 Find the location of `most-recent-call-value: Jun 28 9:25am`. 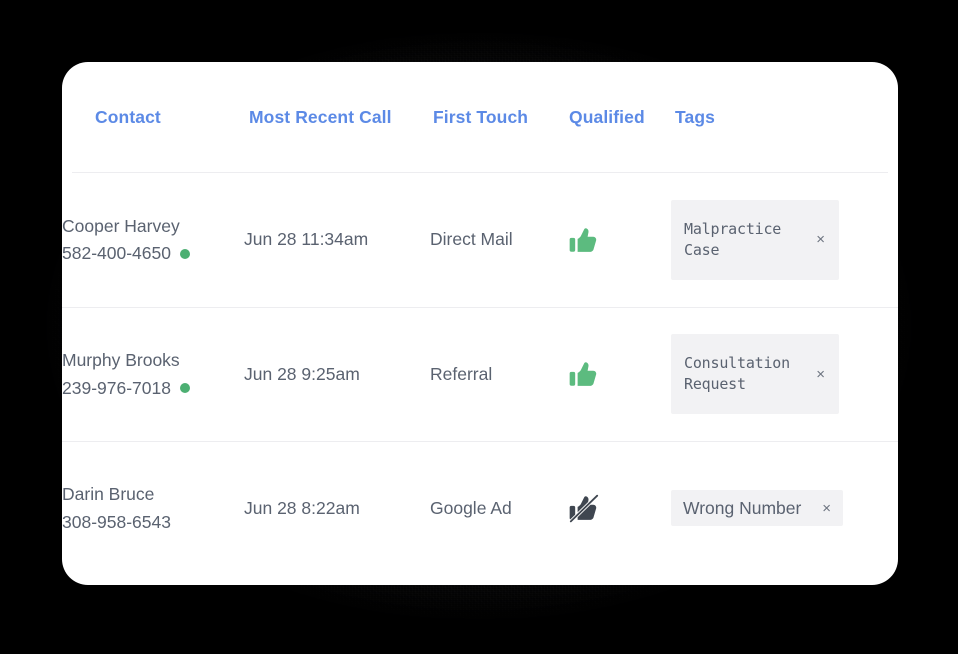

most-recent-call-value: Jun 28 9:25am is located at coordinates (302, 373).